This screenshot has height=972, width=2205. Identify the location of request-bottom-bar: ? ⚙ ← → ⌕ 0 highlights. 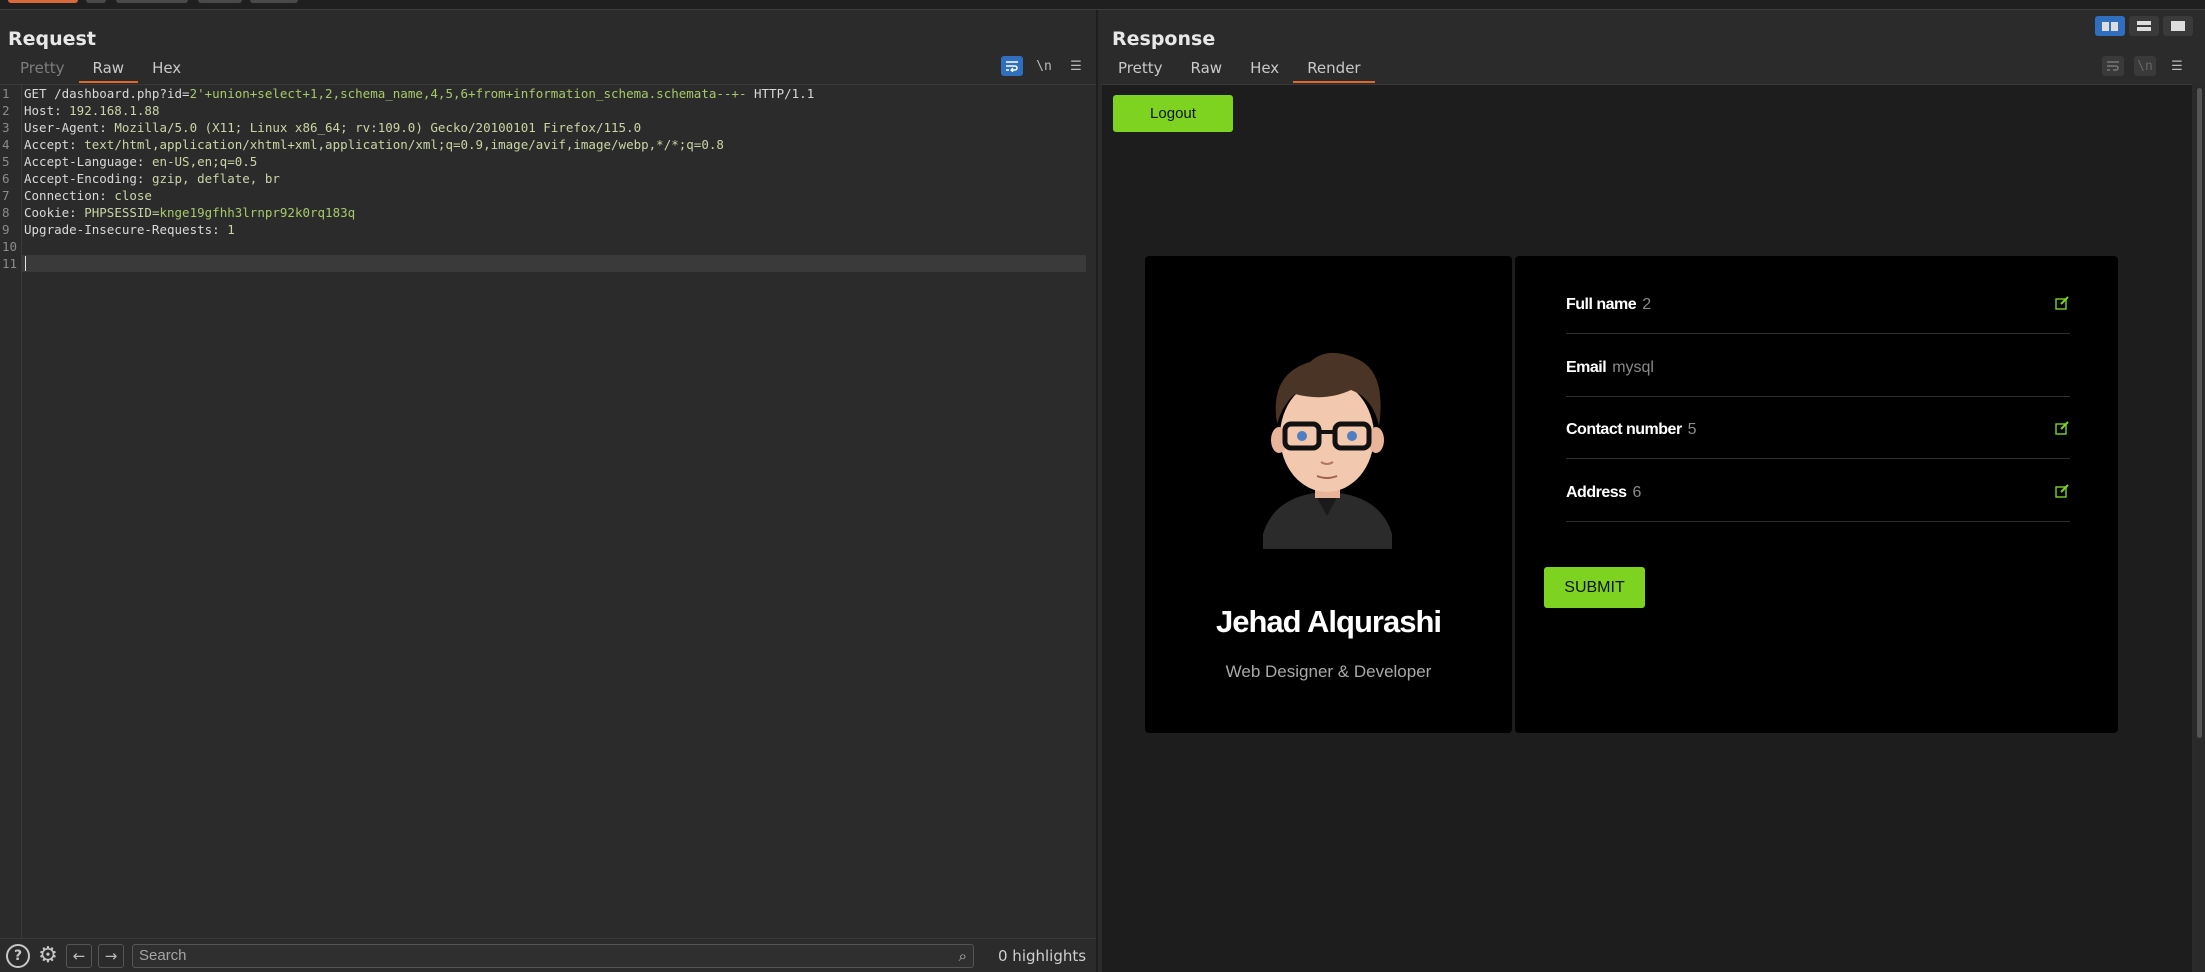
(548, 955).